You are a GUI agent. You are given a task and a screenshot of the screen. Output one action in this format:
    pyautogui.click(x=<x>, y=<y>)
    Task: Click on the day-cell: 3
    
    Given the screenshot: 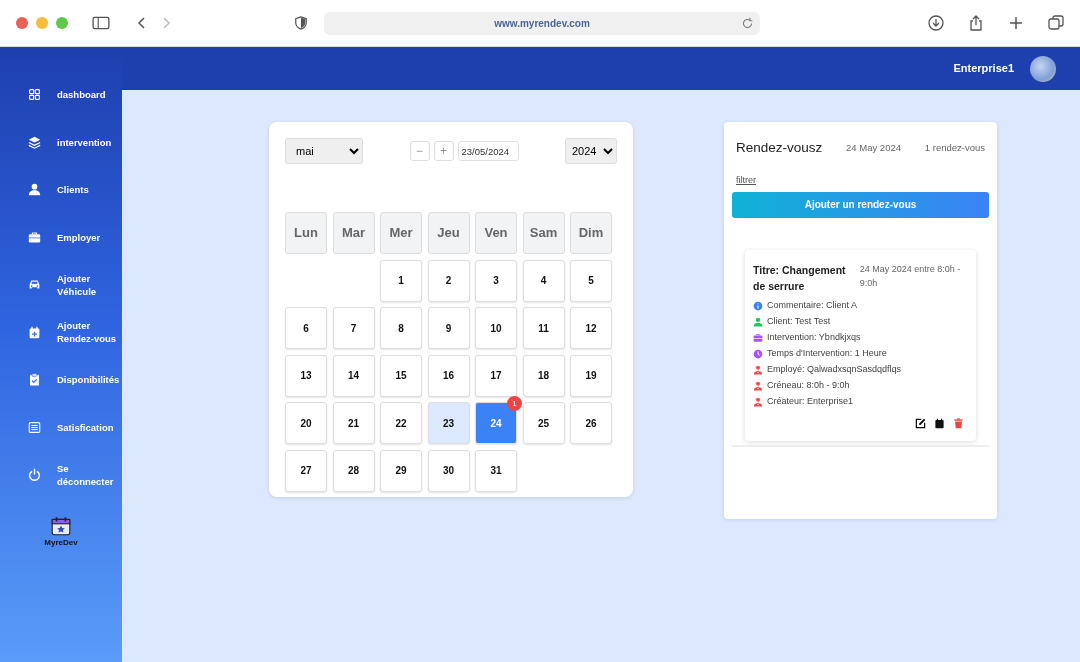 What is the action you would take?
    pyautogui.click(x=496, y=280)
    